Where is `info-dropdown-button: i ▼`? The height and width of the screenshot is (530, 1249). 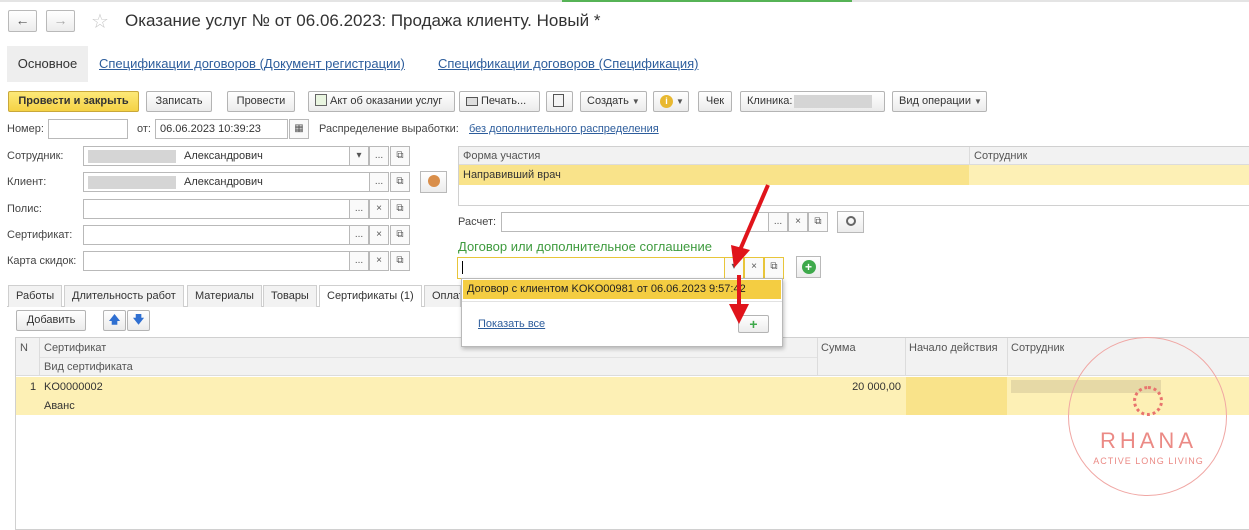
info-dropdown-button: i ▼ is located at coordinates (671, 101).